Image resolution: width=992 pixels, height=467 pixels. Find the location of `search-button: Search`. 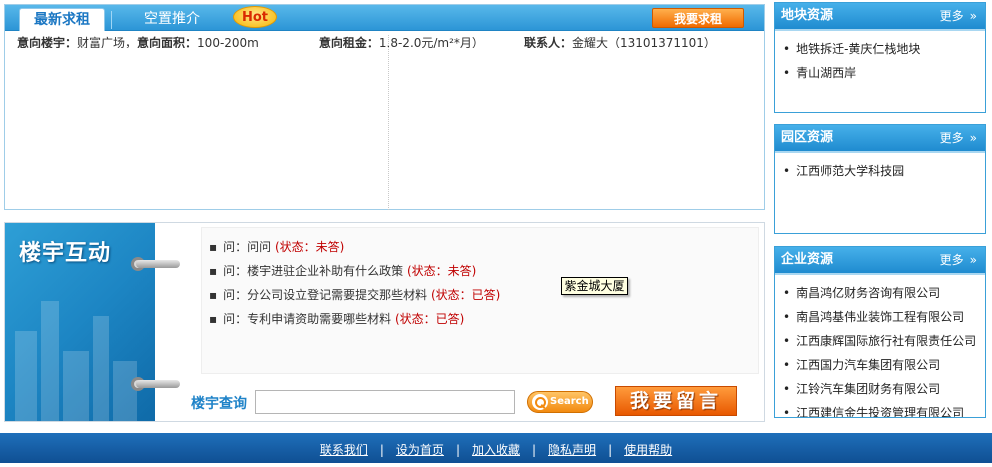

search-button: Search is located at coordinates (560, 402).